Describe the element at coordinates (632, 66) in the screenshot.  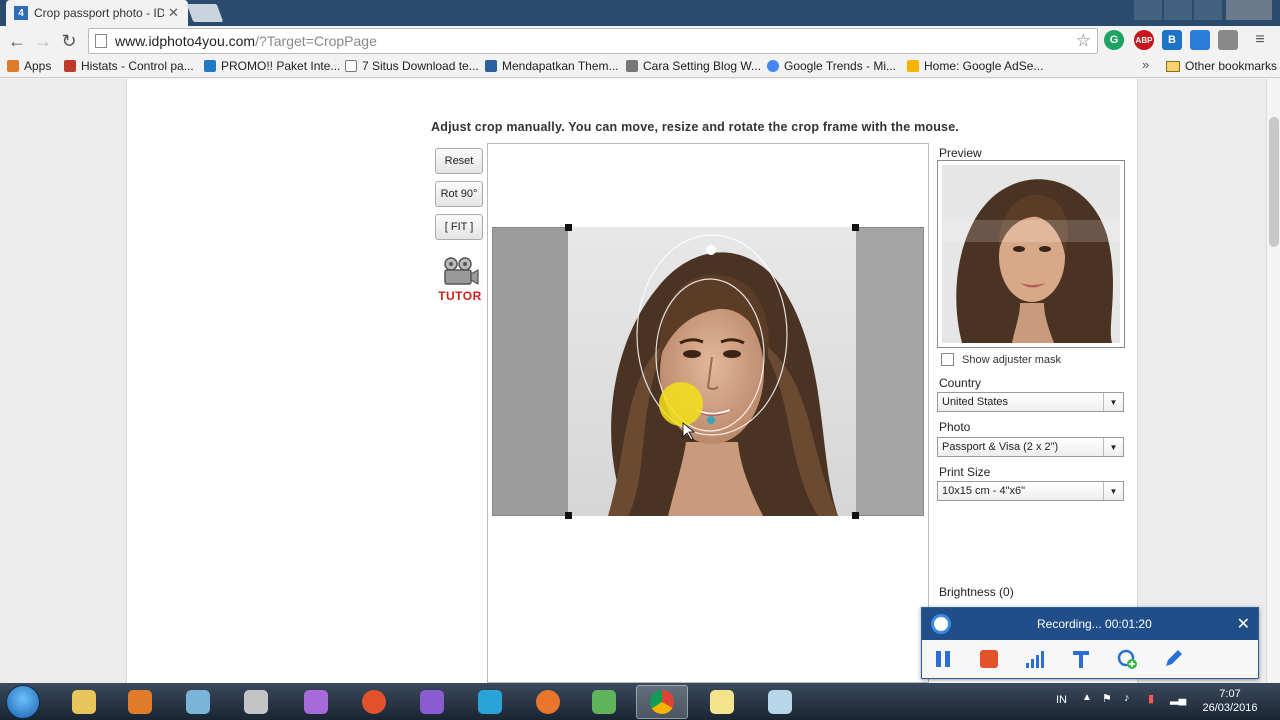
I see `pin-icon` at that location.